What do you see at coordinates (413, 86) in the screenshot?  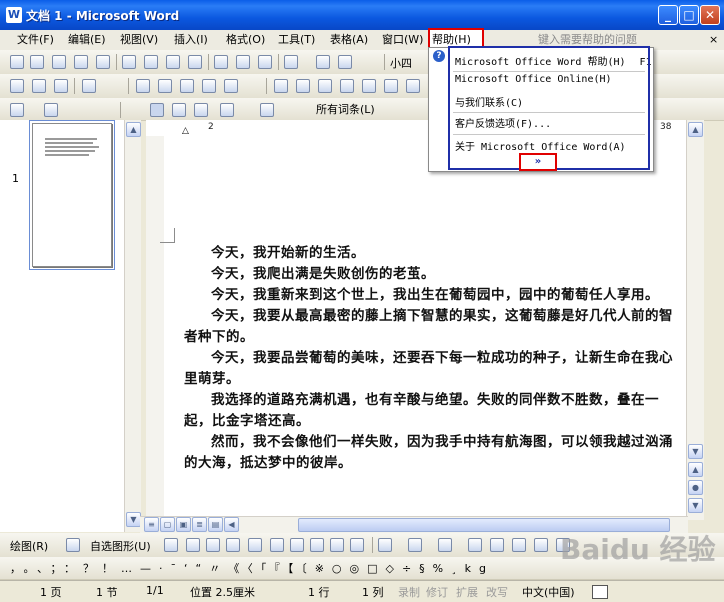 I see `reset-picture-icon` at bounding box center [413, 86].